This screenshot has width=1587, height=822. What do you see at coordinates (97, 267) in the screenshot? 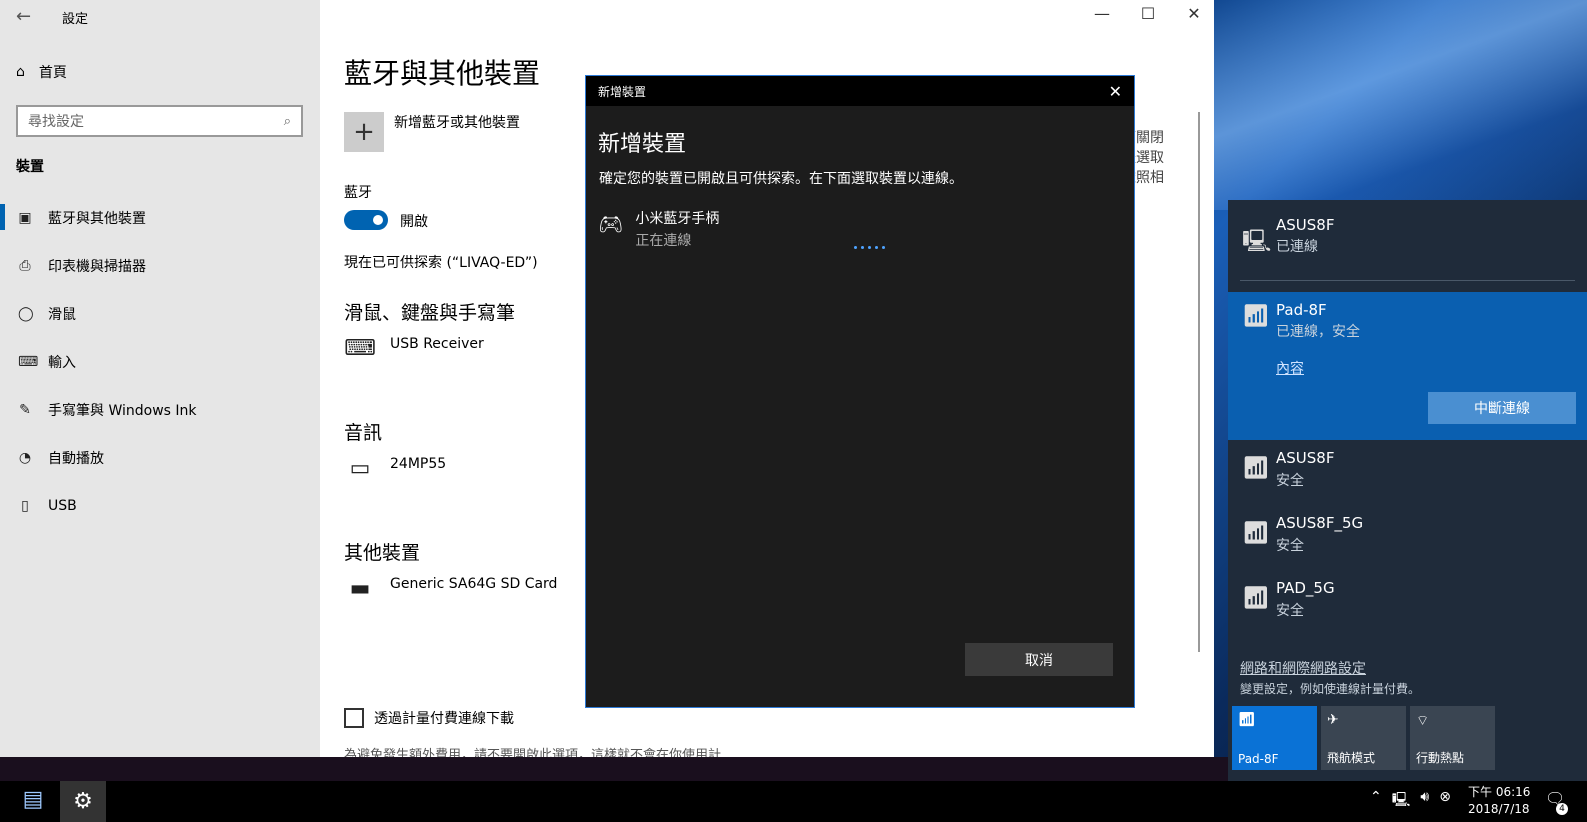
I see `sidebar-item-label: 印表機與掃描器` at bounding box center [97, 267].